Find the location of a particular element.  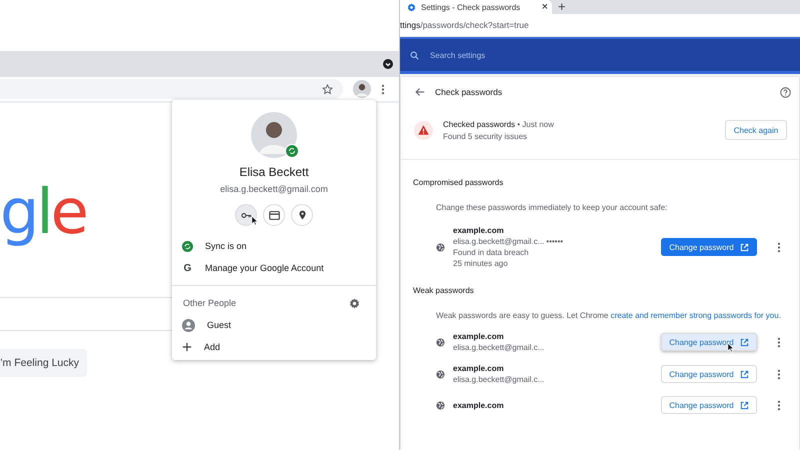

other-people-heading: Other People is located at coordinates (209, 303).